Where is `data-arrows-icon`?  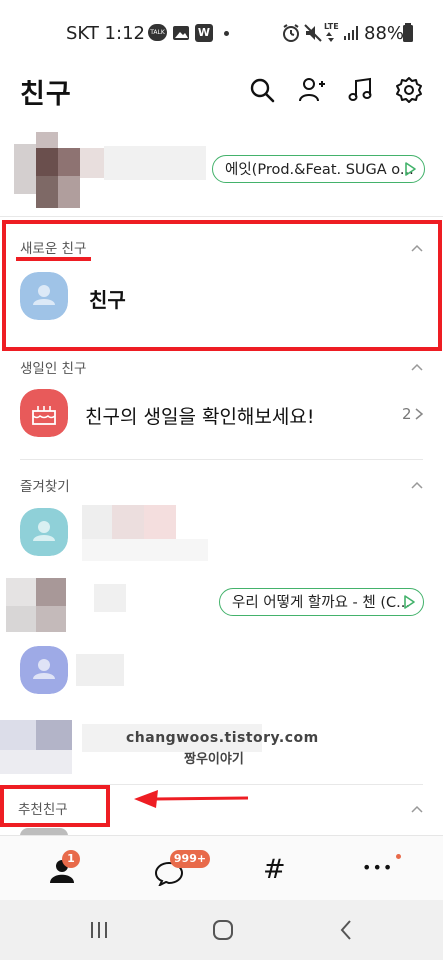 data-arrows-icon is located at coordinates (330, 37).